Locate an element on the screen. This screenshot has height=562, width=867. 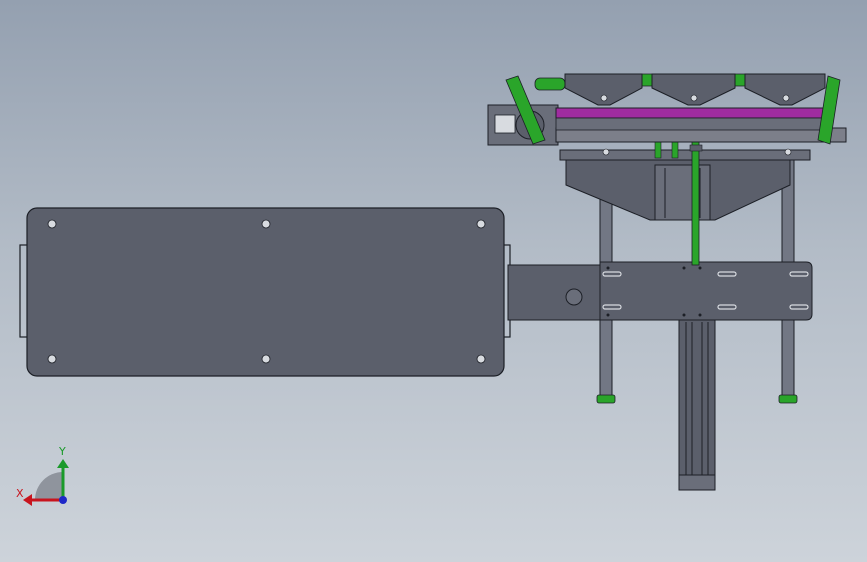
linear-actuator is located at coordinates (697, 405).